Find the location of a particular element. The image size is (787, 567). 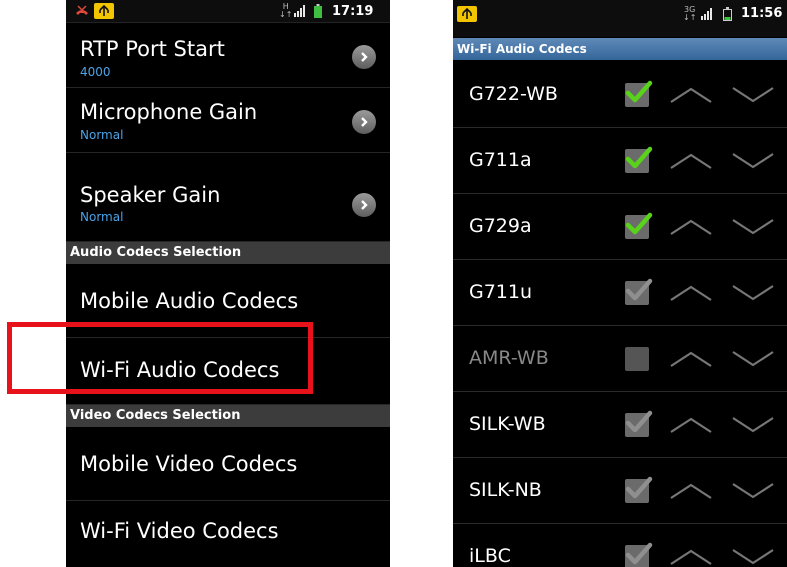

network-type-icon: 3G ↓↑ is located at coordinates (690, 13).